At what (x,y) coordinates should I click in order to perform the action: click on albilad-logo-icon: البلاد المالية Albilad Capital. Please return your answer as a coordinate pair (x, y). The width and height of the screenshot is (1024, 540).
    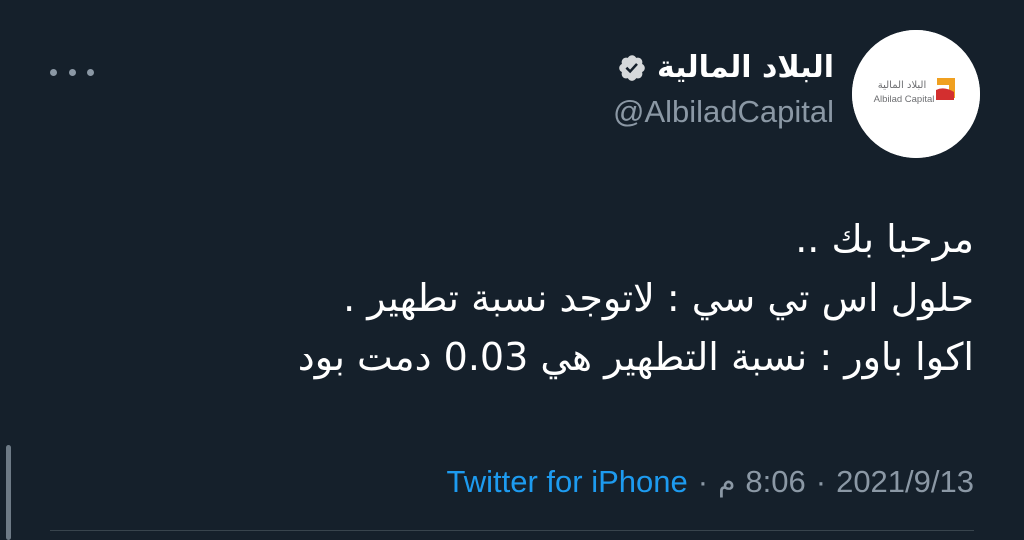
    Looking at the image, I should click on (916, 94).